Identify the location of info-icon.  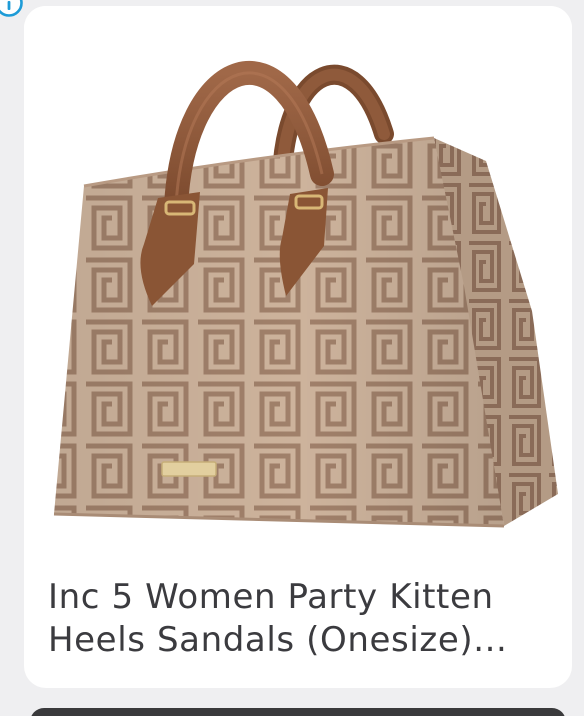
(12, 9).